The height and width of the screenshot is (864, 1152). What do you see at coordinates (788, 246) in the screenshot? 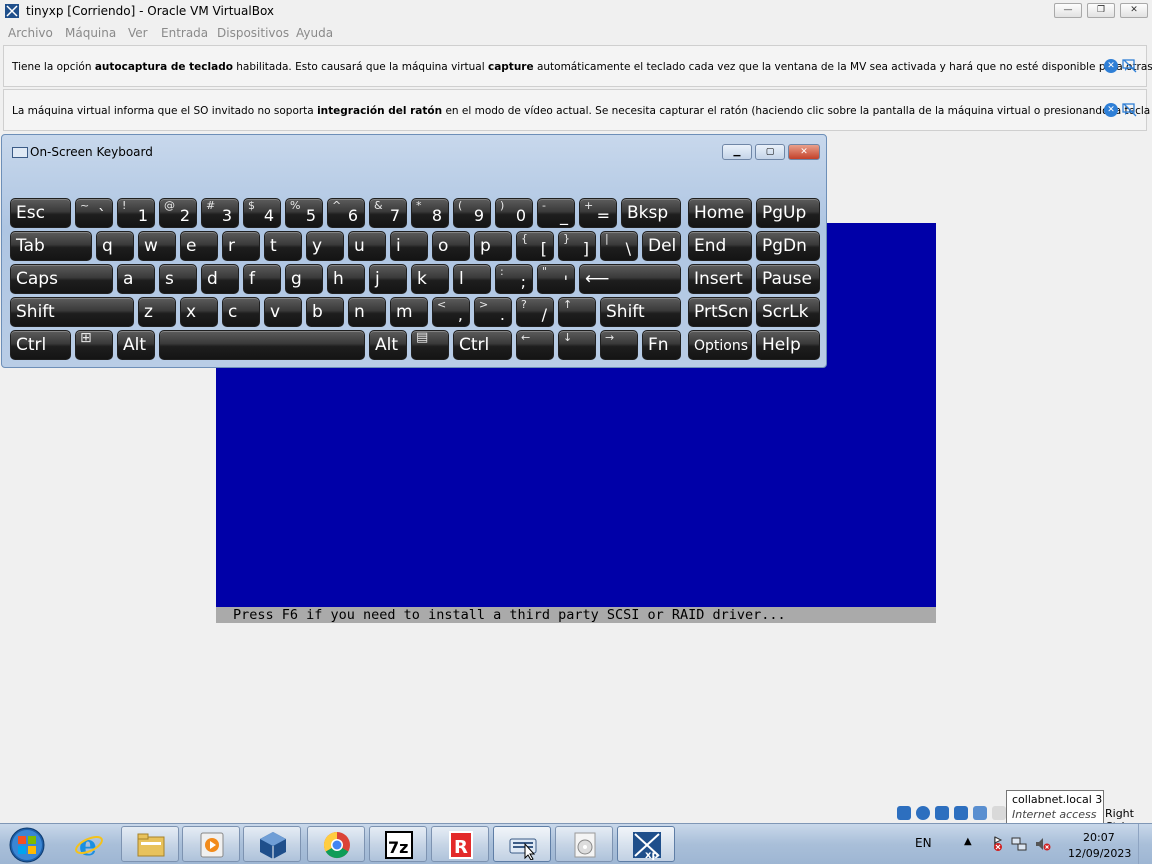
I see `key-pgdn: PgDn` at bounding box center [788, 246].